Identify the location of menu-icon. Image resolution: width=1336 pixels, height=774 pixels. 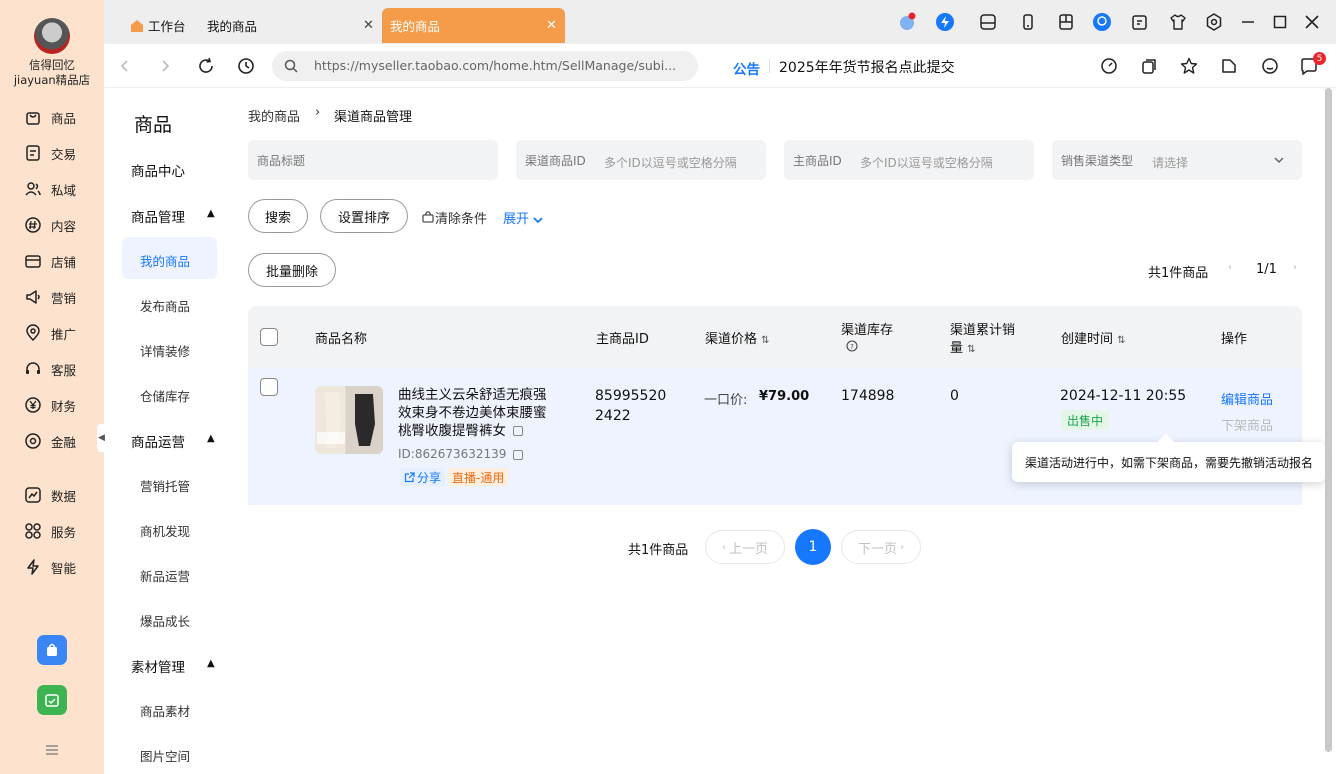
(52, 750).